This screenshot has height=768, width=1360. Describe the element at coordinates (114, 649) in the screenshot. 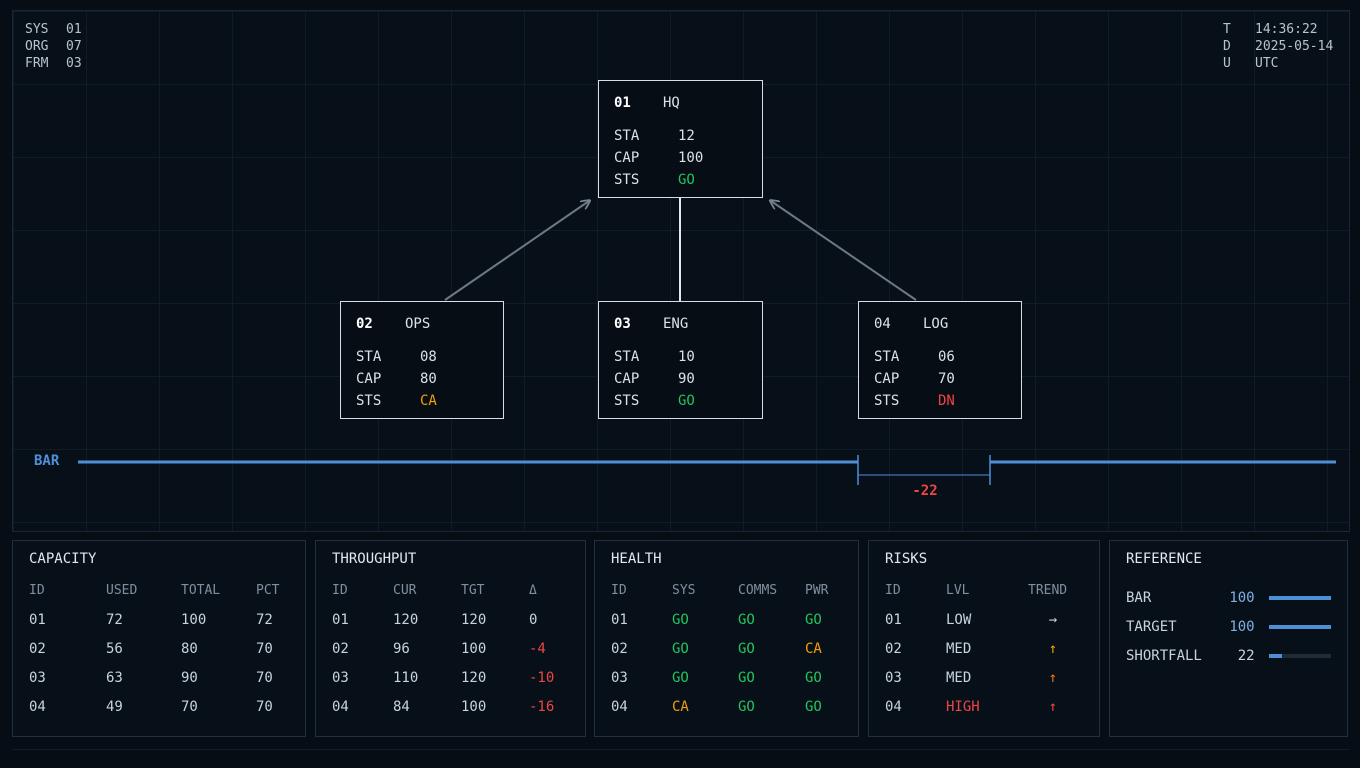

I see `cell: 56` at that location.